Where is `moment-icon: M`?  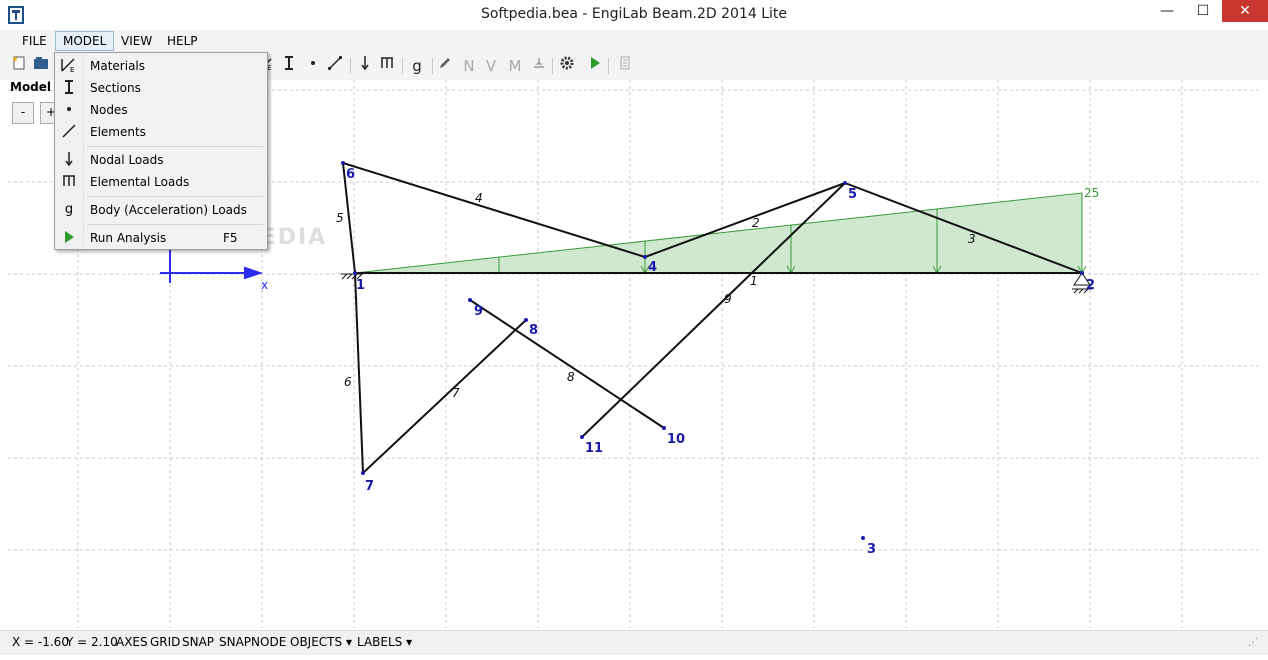 moment-icon: M is located at coordinates (515, 66).